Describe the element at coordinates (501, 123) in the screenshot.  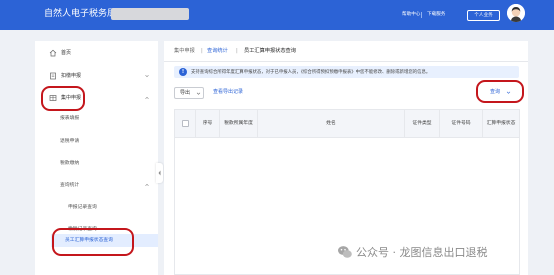
I see `column-header: 汇算申报状态` at that location.